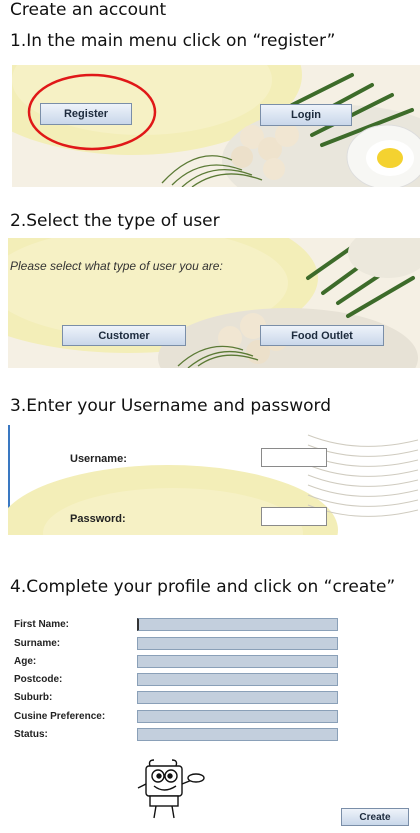 This screenshot has width=420, height=833. What do you see at coordinates (124, 335) in the screenshot?
I see `customer-button: Customer` at bounding box center [124, 335].